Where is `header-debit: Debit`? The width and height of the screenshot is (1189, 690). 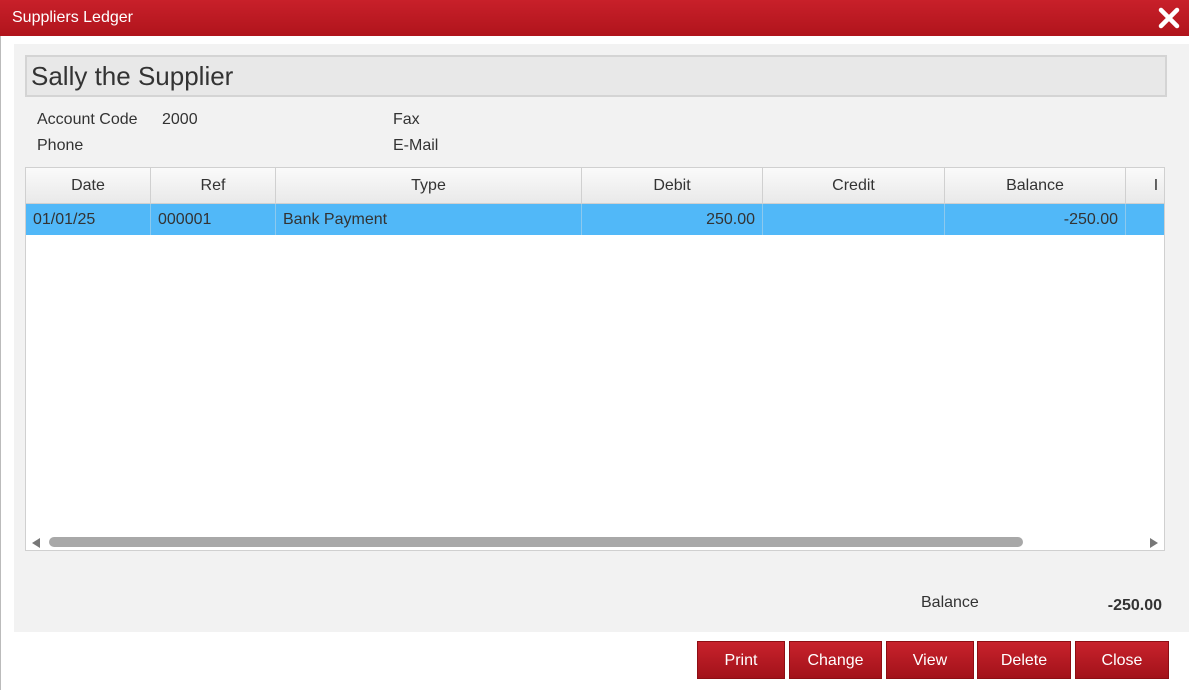 header-debit: Debit is located at coordinates (672, 186).